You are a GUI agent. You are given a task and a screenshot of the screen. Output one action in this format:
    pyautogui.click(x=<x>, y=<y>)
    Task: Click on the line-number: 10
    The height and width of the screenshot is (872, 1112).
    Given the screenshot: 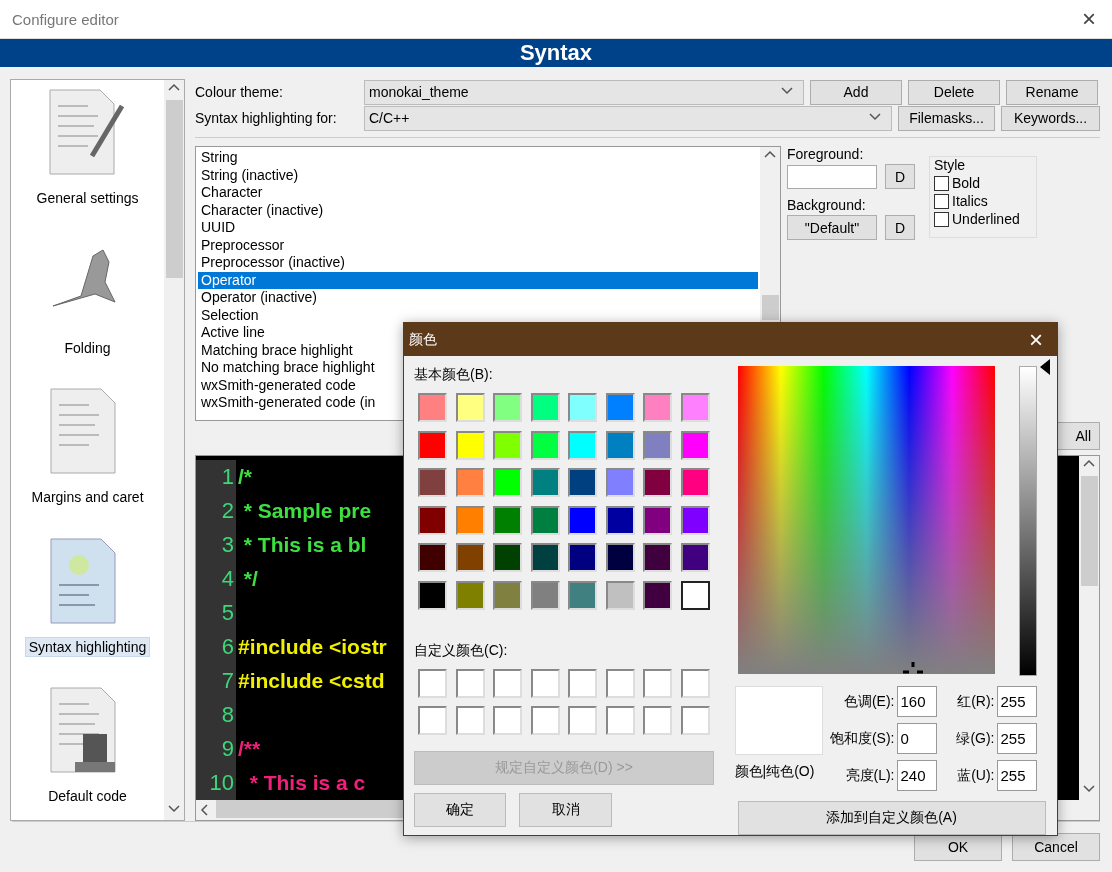 What is the action you would take?
    pyautogui.click(x=221, y=783)
    